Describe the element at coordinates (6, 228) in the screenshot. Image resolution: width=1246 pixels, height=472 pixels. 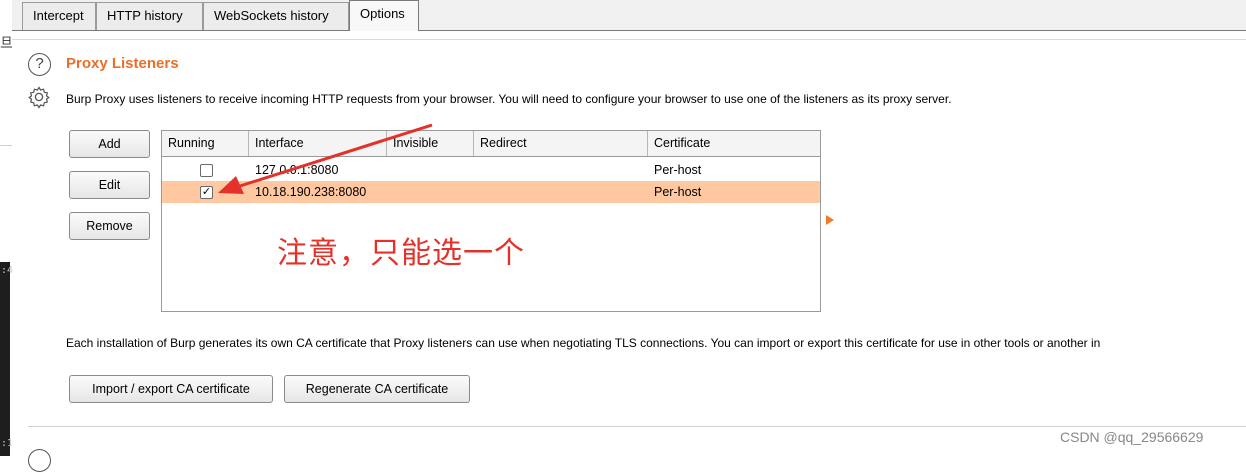
I see `window-edge-strip: 旦 :4 :1` at that location.